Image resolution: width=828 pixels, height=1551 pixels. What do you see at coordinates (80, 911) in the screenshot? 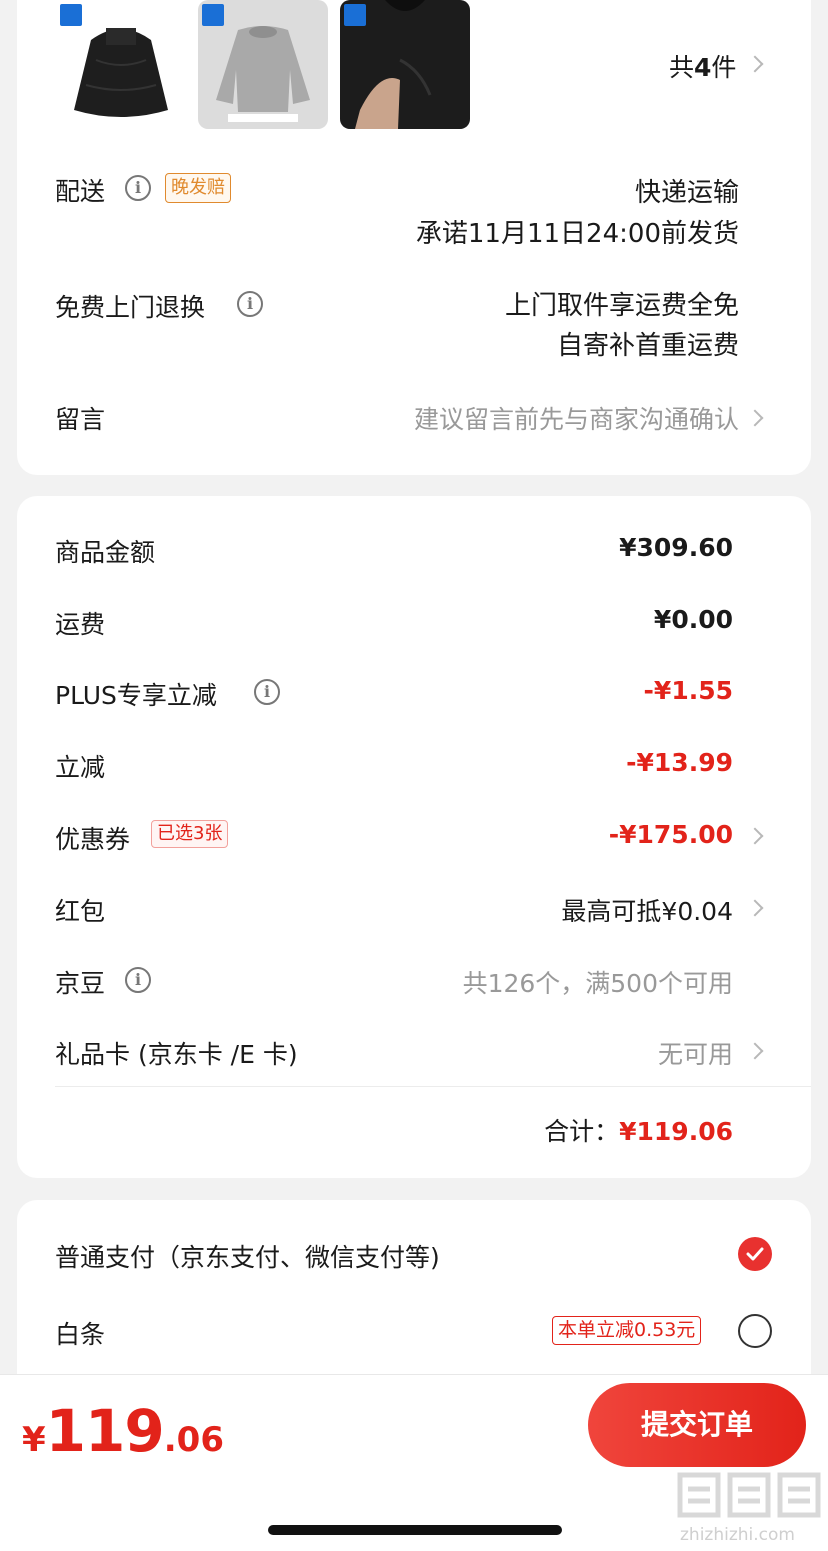
I see `red-packet-label: 红包` at bounding box center [80, 911].